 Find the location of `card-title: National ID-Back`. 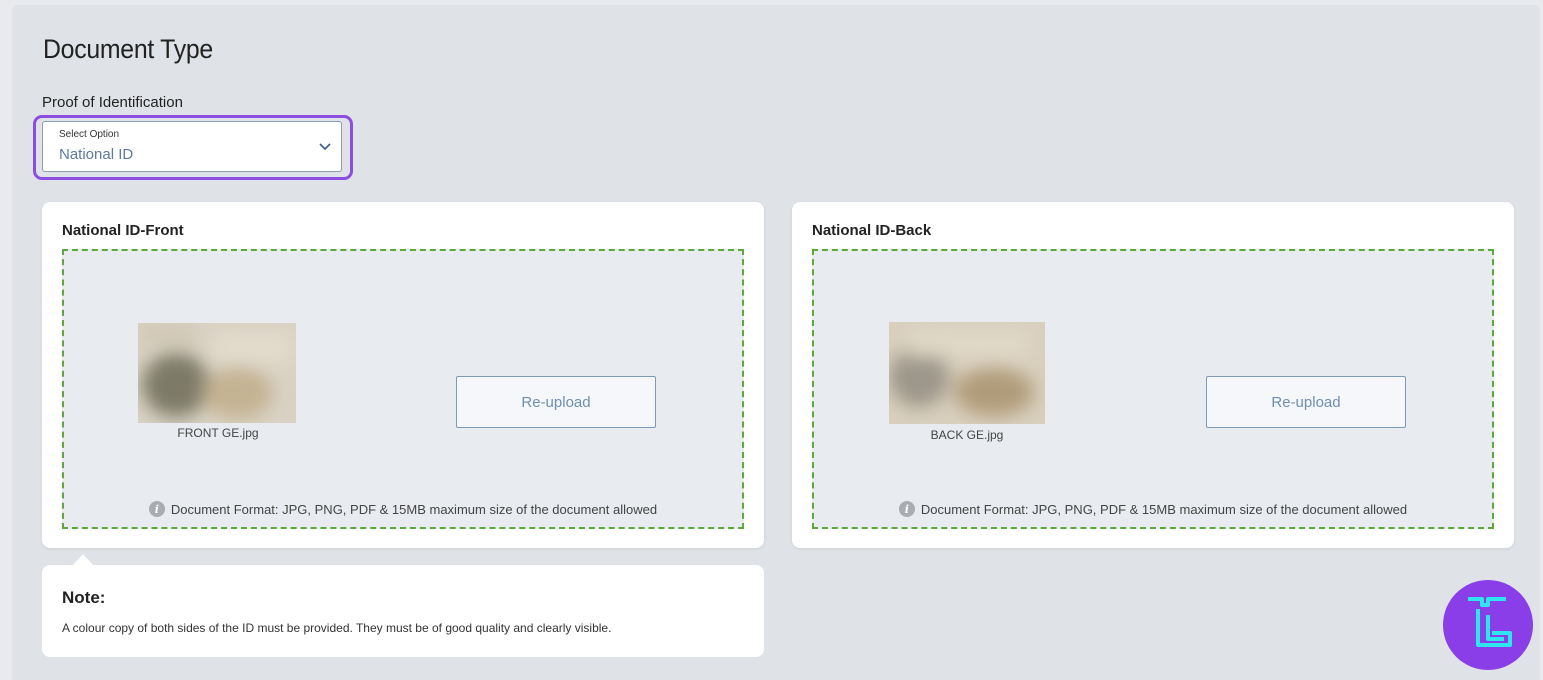

card-title: National ID-Back is located at coordinates (872, 230).